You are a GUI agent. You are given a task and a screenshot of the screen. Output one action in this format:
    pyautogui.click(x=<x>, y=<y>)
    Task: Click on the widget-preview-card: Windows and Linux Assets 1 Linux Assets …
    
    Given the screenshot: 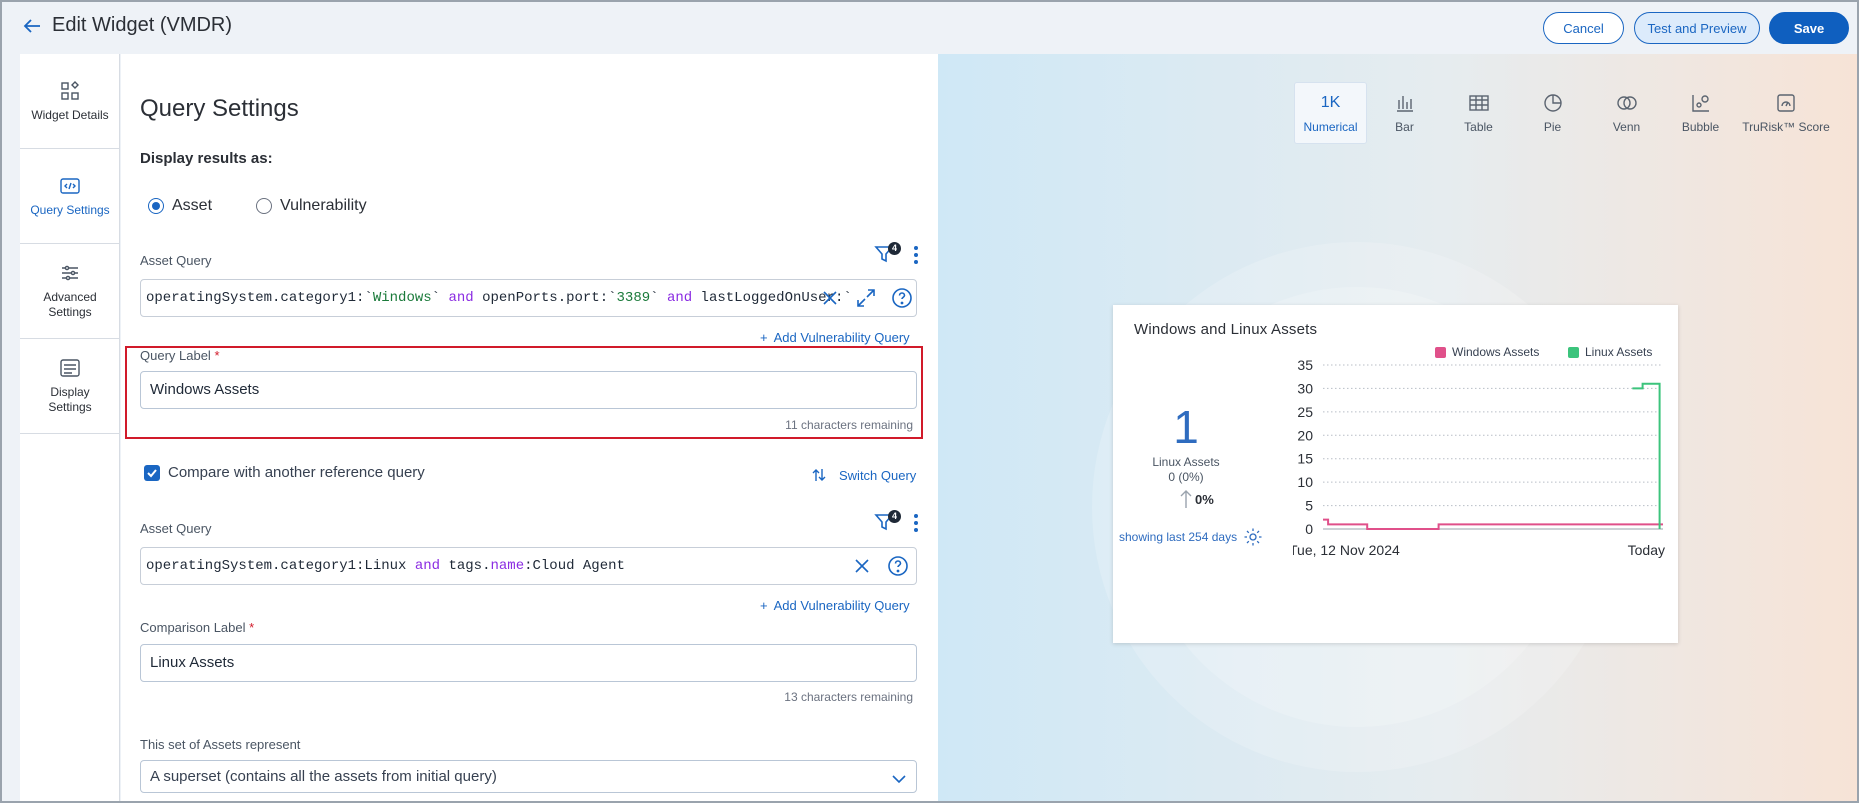 What is the action you would take?
    pyautogui.click(x=1395, y=474)
    